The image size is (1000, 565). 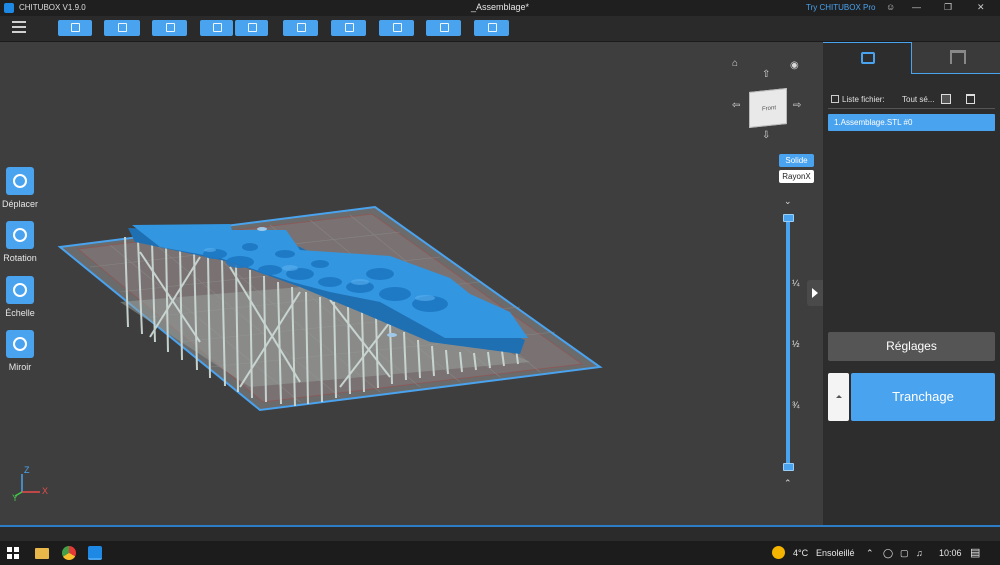 What do you see at coordinates (766, 135) in the screenshot?
I see `rotate-down-icon: ⇩` at bounding box center [766, 135].